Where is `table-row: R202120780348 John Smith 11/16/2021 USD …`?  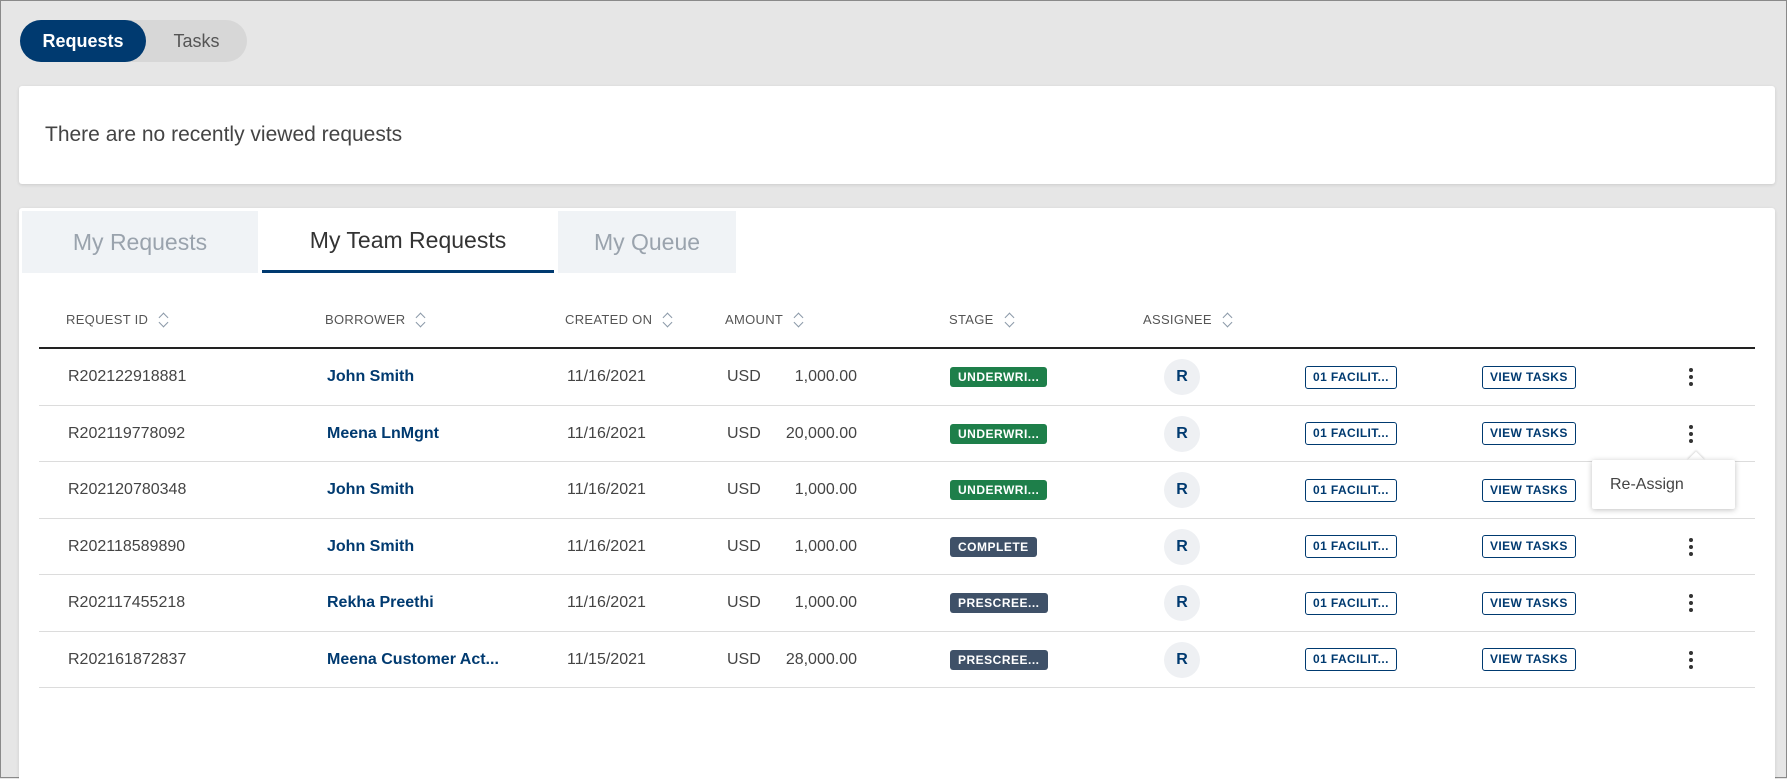 table-row: R202120780348 John Smith 11/16/2021 USD … is located at coordinates (897, 490).